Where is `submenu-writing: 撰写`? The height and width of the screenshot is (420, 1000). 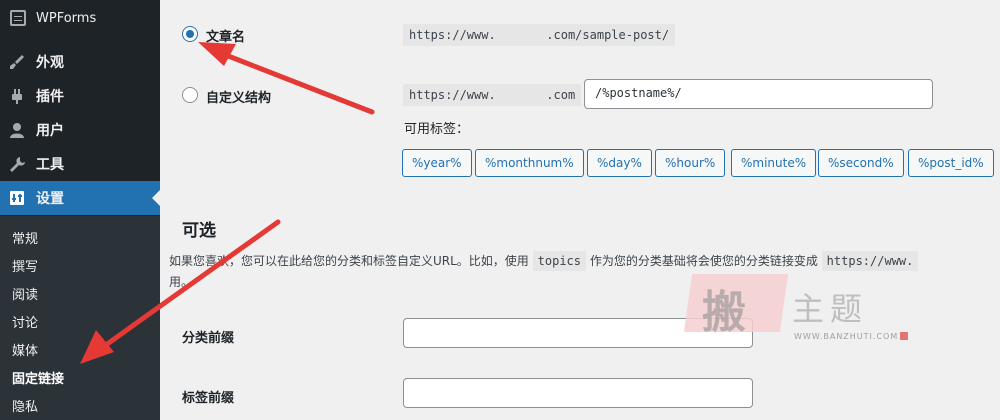 submenu-writing: 撰写 is located at coordinates (25, 265).